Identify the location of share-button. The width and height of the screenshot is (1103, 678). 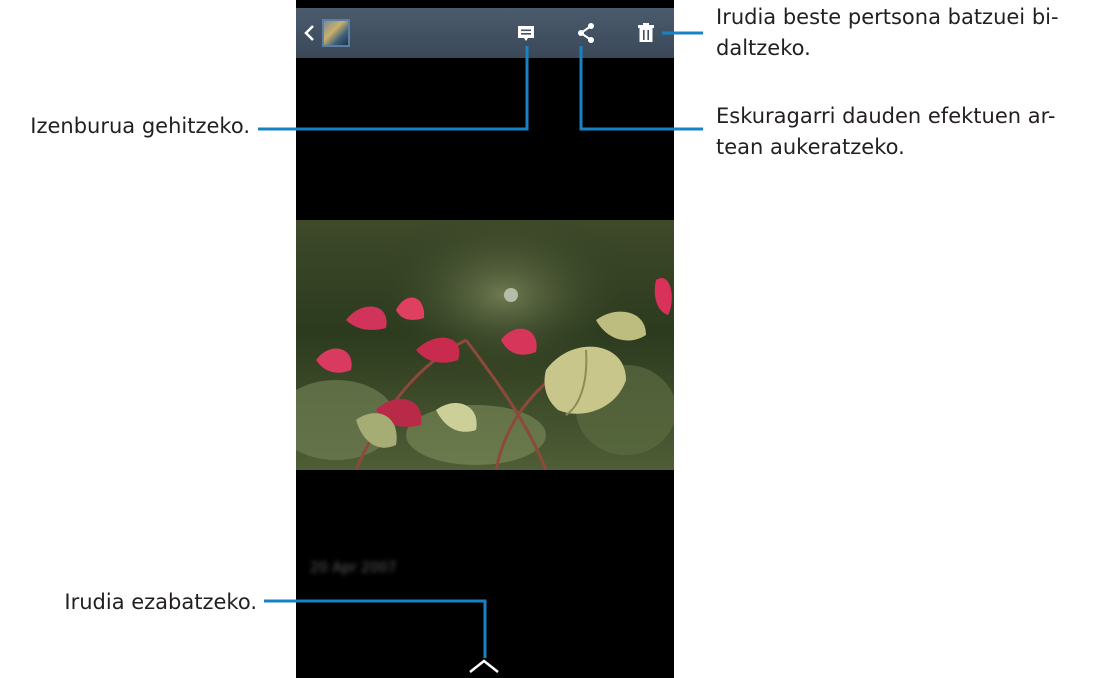
(586, 33).